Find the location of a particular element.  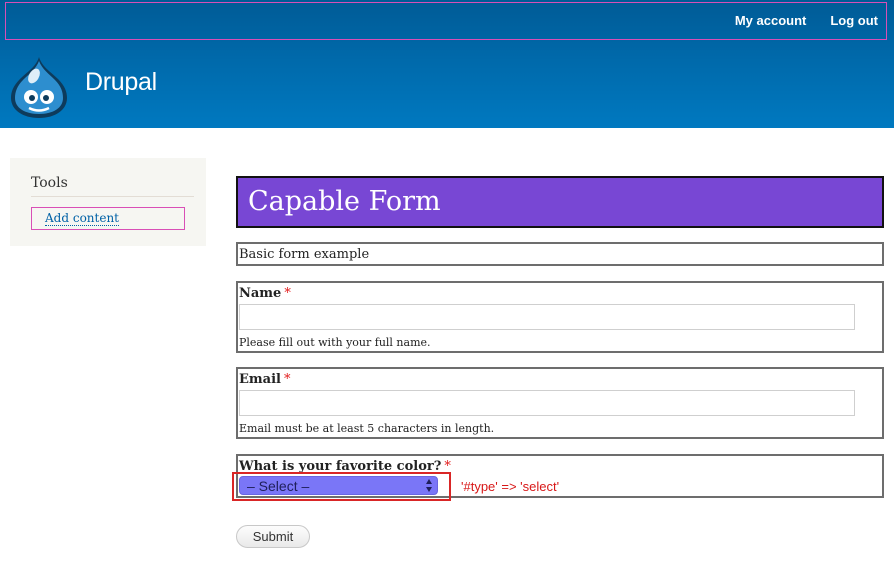

sidebar-title: Tools is located at coordinates (49, 183).